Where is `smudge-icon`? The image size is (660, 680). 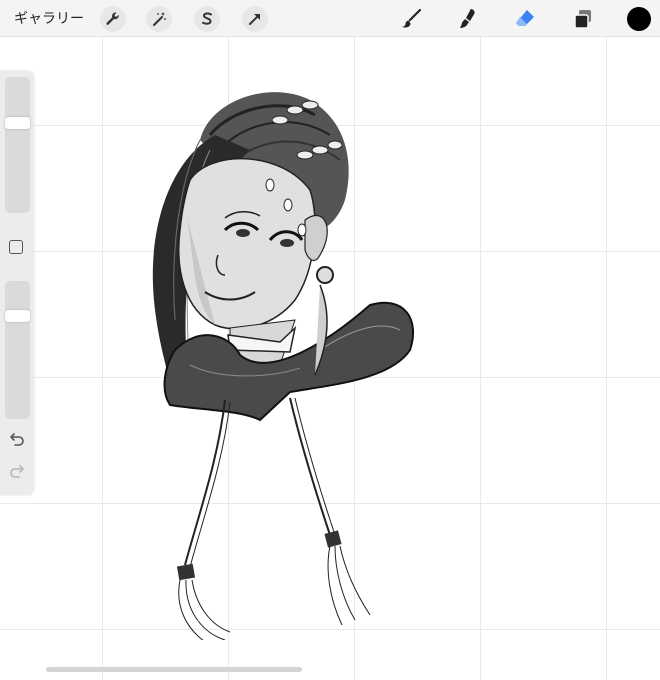 smudge-icon is located at coordinates (467, 18).